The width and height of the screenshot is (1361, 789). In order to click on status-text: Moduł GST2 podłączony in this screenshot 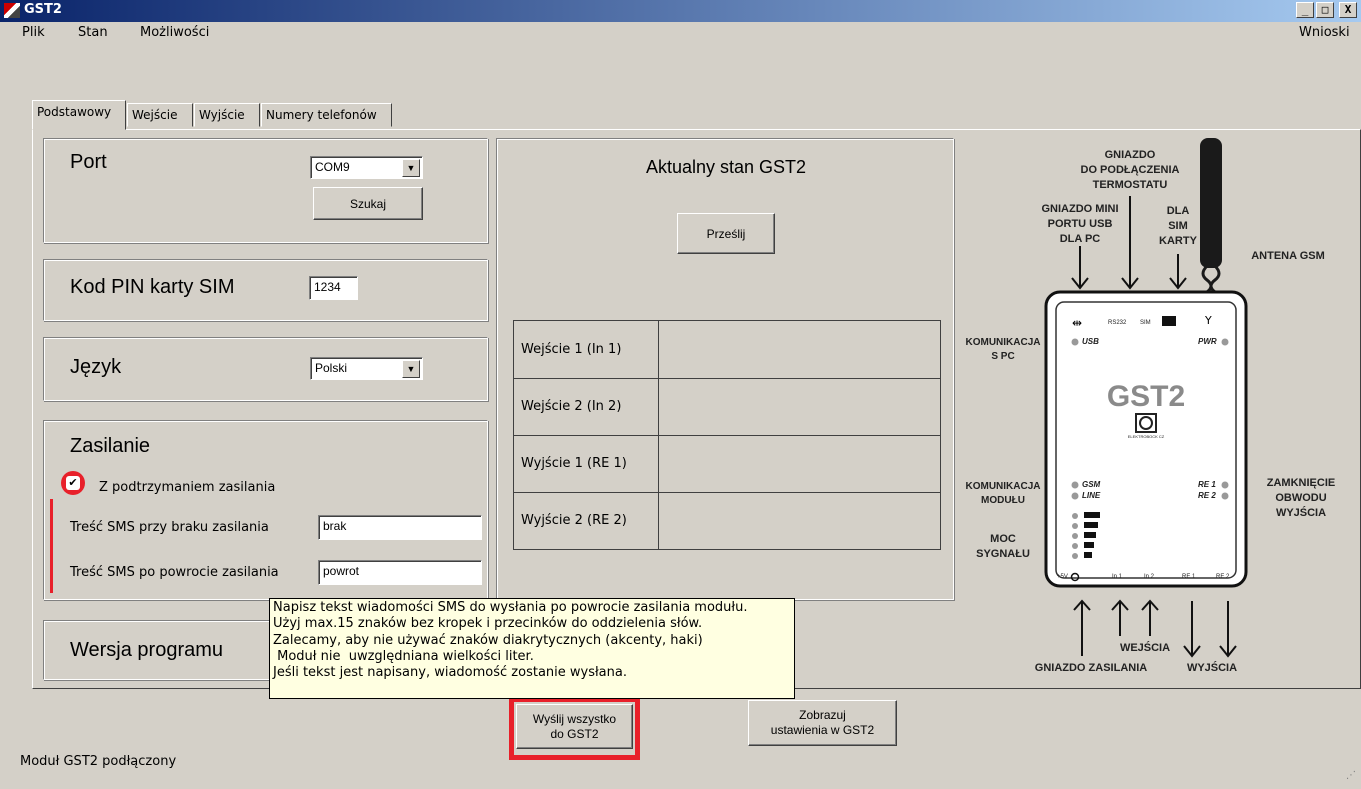, I will do `click(98, 761)`.